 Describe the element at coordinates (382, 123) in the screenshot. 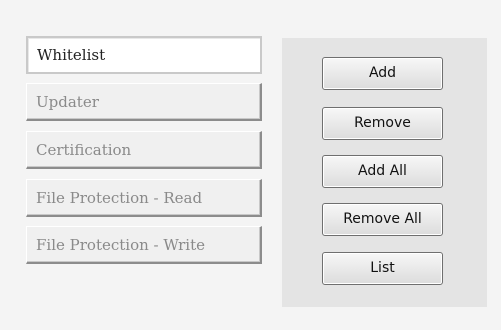

I see `remove-button: Remove` at that location.